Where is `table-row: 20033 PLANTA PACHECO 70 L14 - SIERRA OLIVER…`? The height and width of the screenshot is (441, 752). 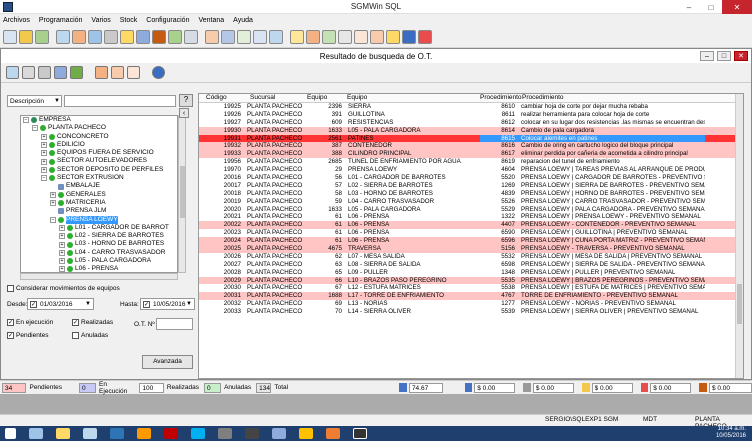 table-row: 20033 PLANTA PACHECO 70 L14 - SIERRA OLIVER… is located at coordinates (471, 312).